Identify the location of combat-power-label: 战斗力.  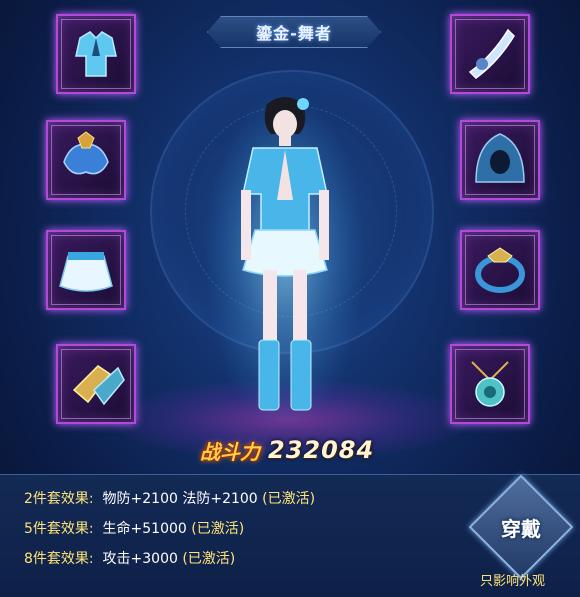
(230, 451).